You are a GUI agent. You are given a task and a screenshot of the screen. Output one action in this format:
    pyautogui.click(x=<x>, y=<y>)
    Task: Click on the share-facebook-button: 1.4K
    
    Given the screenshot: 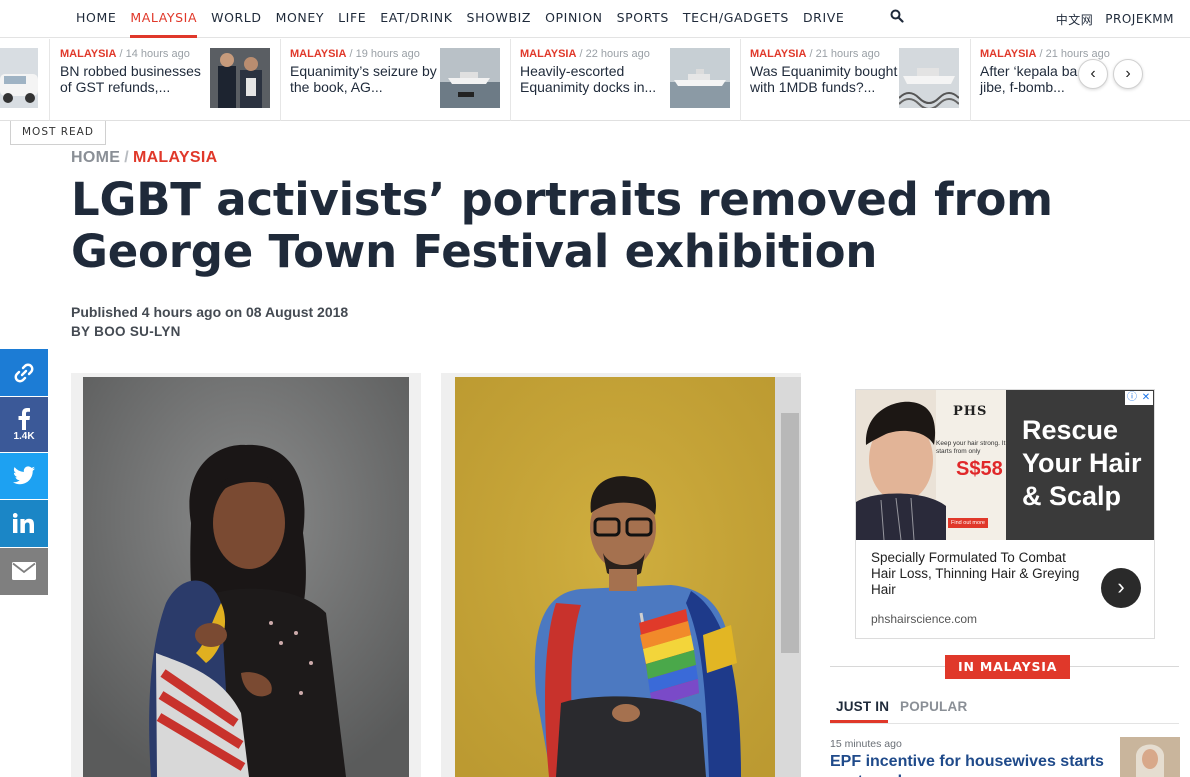 What is the action you would take?
    pyautogui.click(x=24, y=424)
    